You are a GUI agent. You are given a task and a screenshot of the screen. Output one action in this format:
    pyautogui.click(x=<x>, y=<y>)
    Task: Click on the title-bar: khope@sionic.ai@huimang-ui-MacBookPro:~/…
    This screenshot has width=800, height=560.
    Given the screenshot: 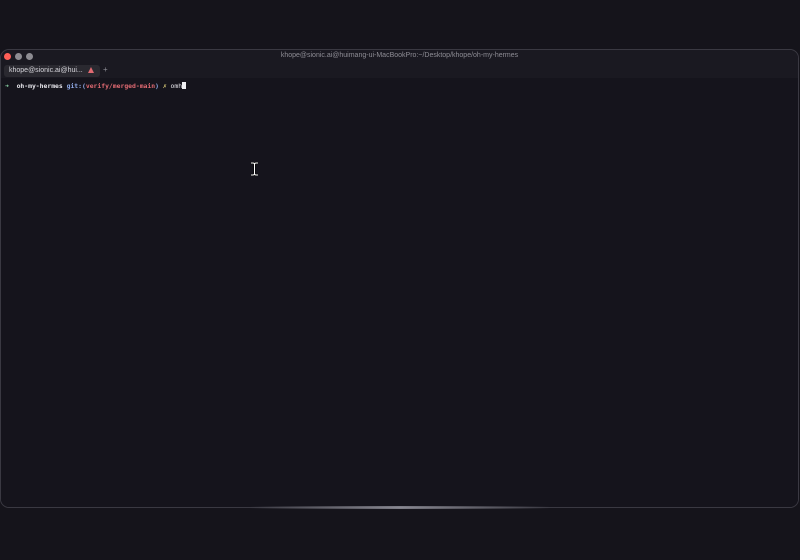 What is the action you would take?
    pyautogui.click(x=399, y=57)
    